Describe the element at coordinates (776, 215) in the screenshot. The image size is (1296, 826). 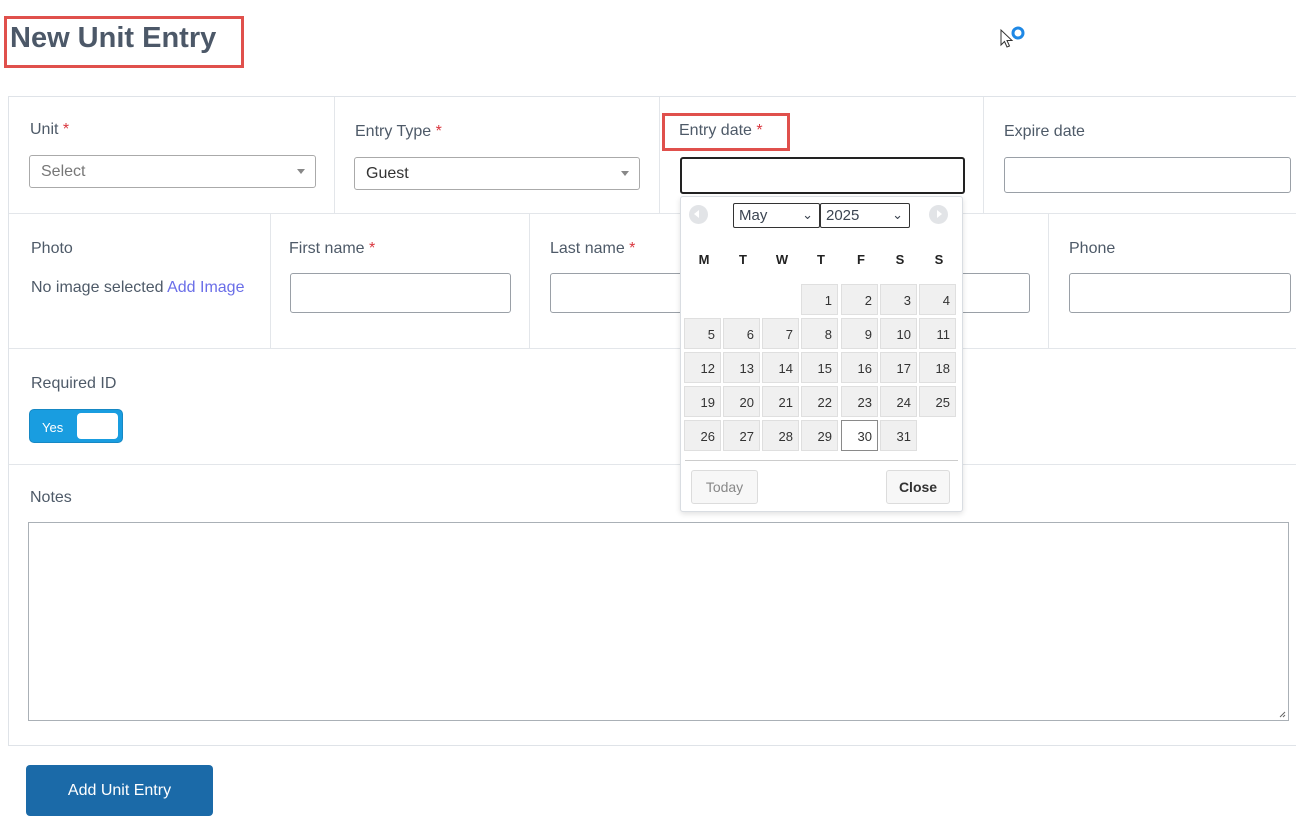
I see `month-select: May ⌄` at that location.